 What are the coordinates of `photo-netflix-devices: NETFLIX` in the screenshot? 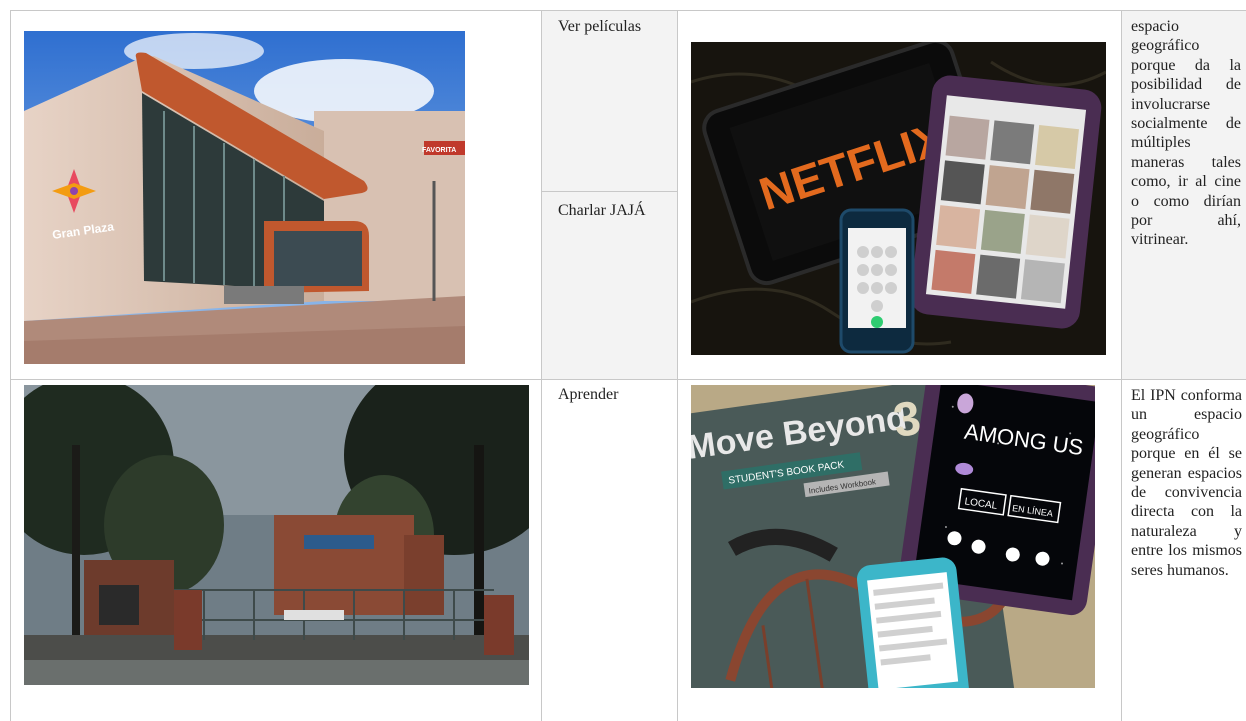 It's located at (898, 198).